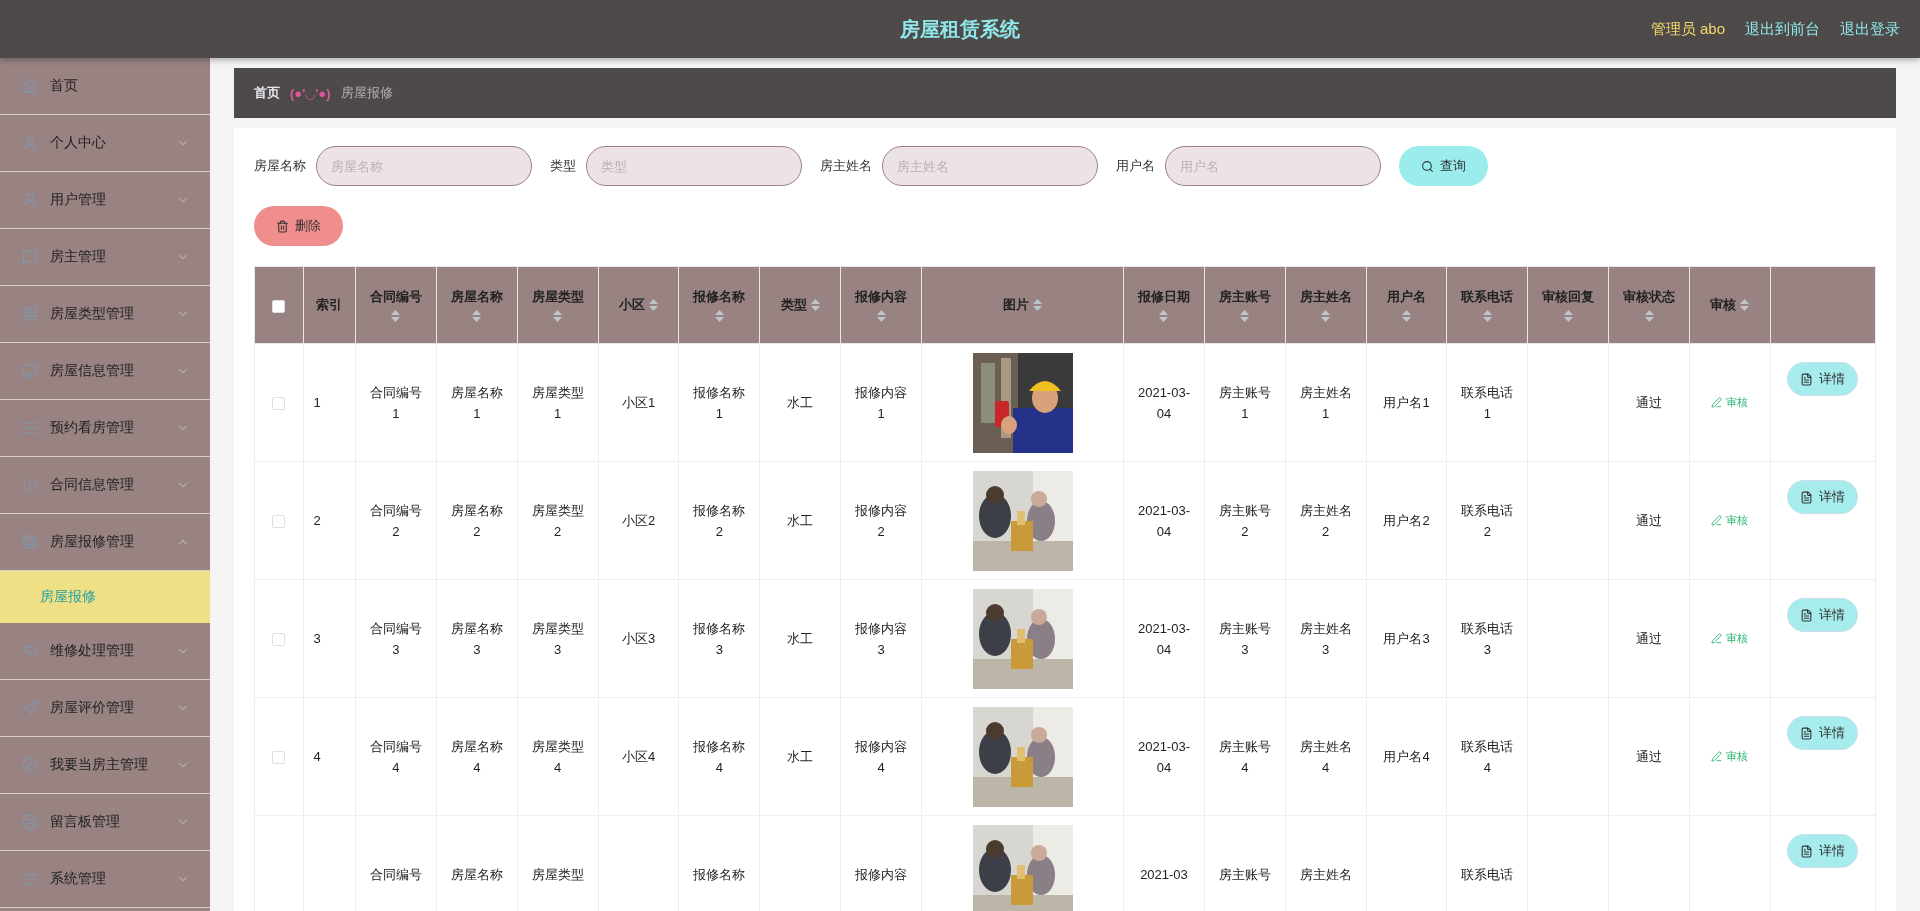 The height and width of the screenshot is (911, 1920). I want to click on navigation-icon, so click(30, 708).